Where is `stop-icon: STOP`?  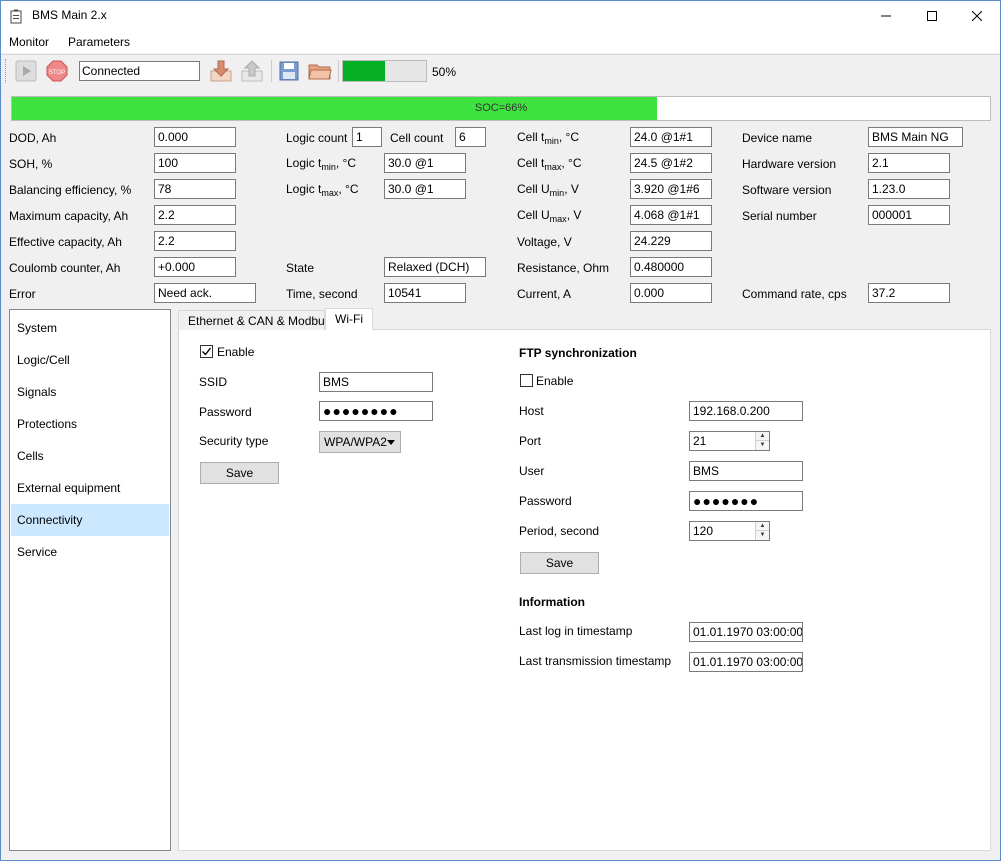 stop-icon: STOP is located at coordinates (57, 71).